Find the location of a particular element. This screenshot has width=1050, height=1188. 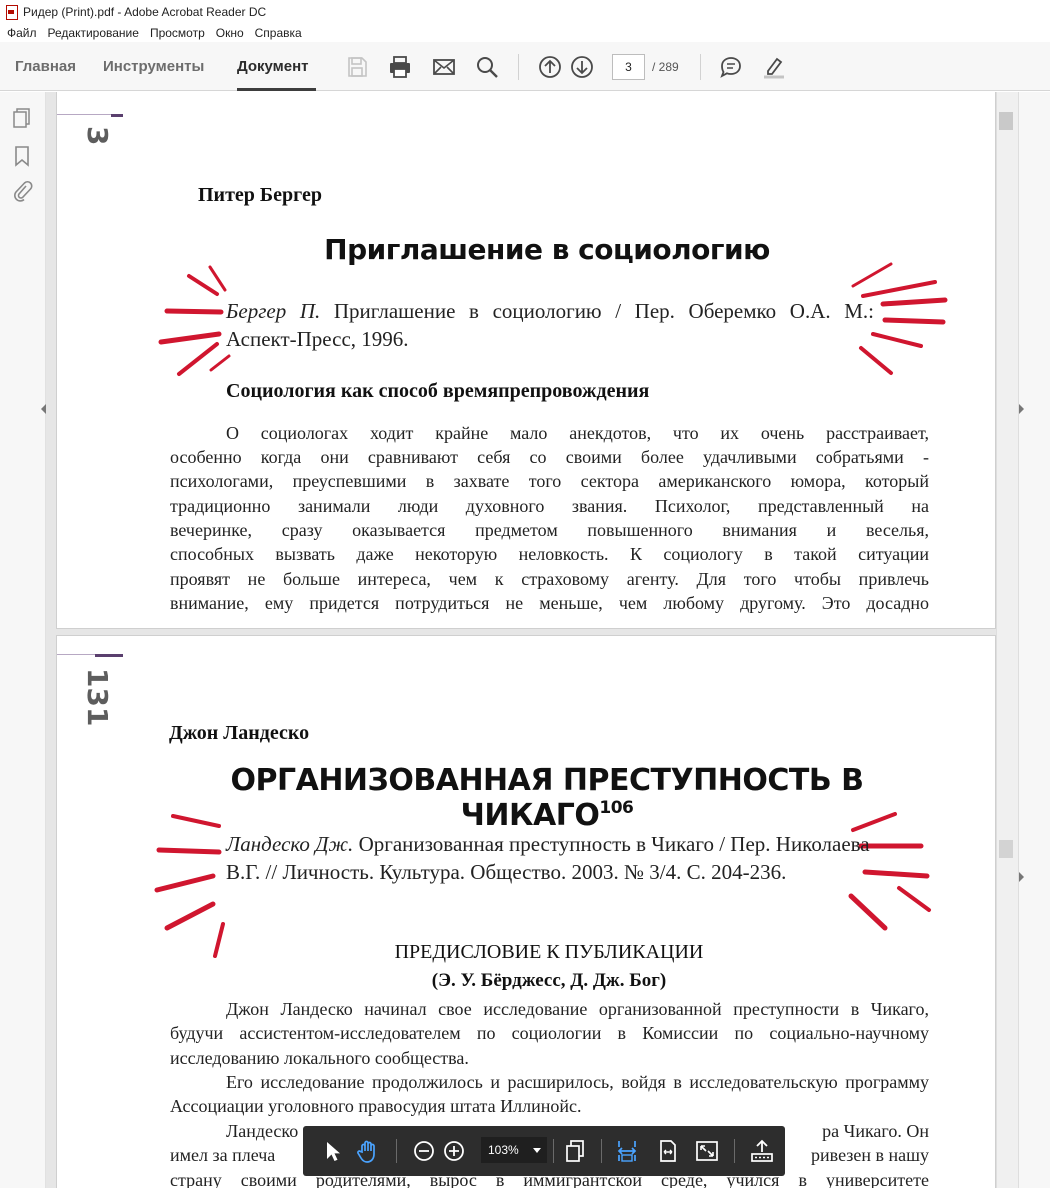

hand-tool-icon is located at coordinates (368, 1151).